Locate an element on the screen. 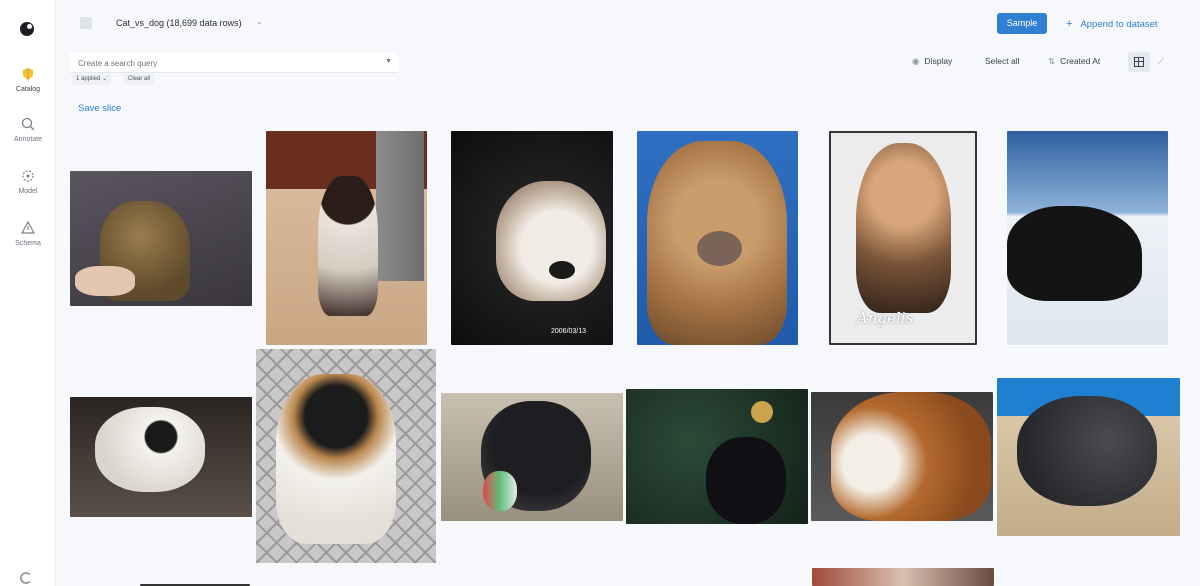 This screenshot has height=586, width=1200. dataset-title: Cat_vs_dog (18,699 data rows) is located at coordinates (179, 23).